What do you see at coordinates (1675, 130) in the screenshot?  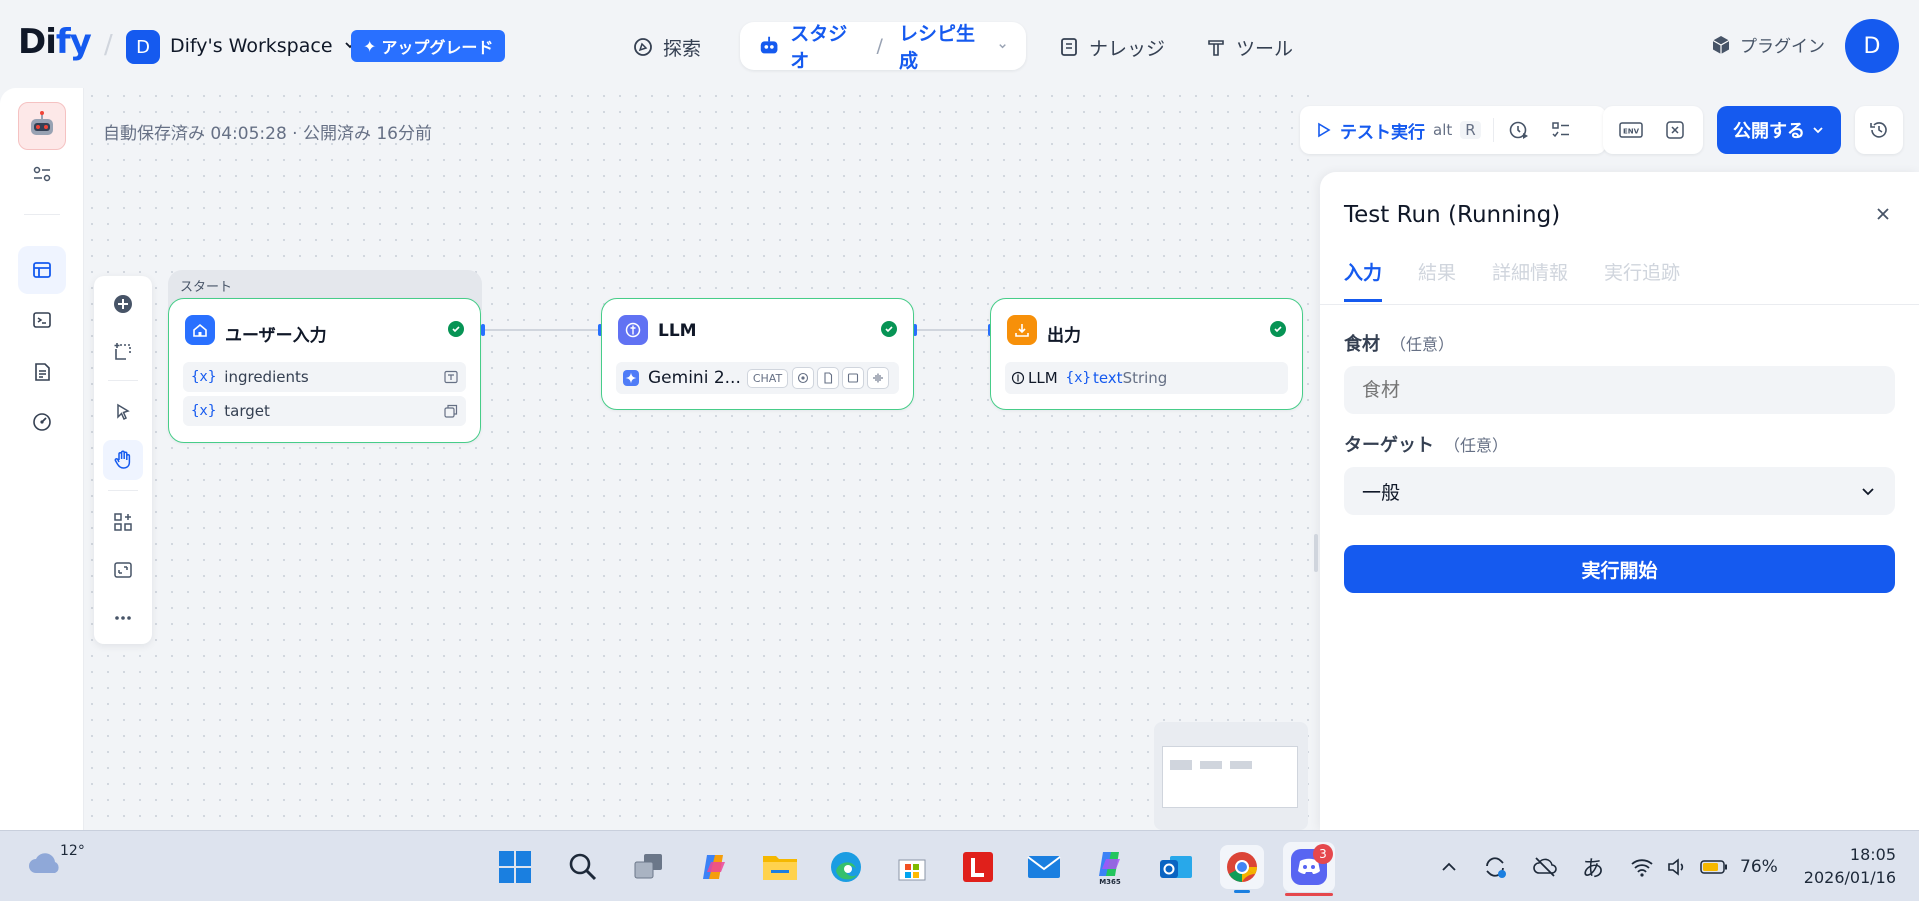 I see `conversation-variables-button` at bounding box center [1675, 130].